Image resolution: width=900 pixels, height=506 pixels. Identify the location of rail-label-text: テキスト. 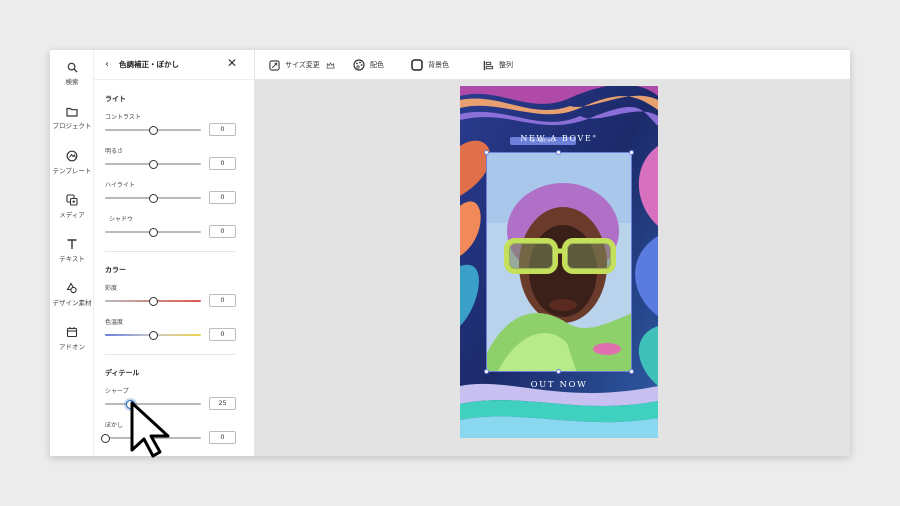
(72, 259).